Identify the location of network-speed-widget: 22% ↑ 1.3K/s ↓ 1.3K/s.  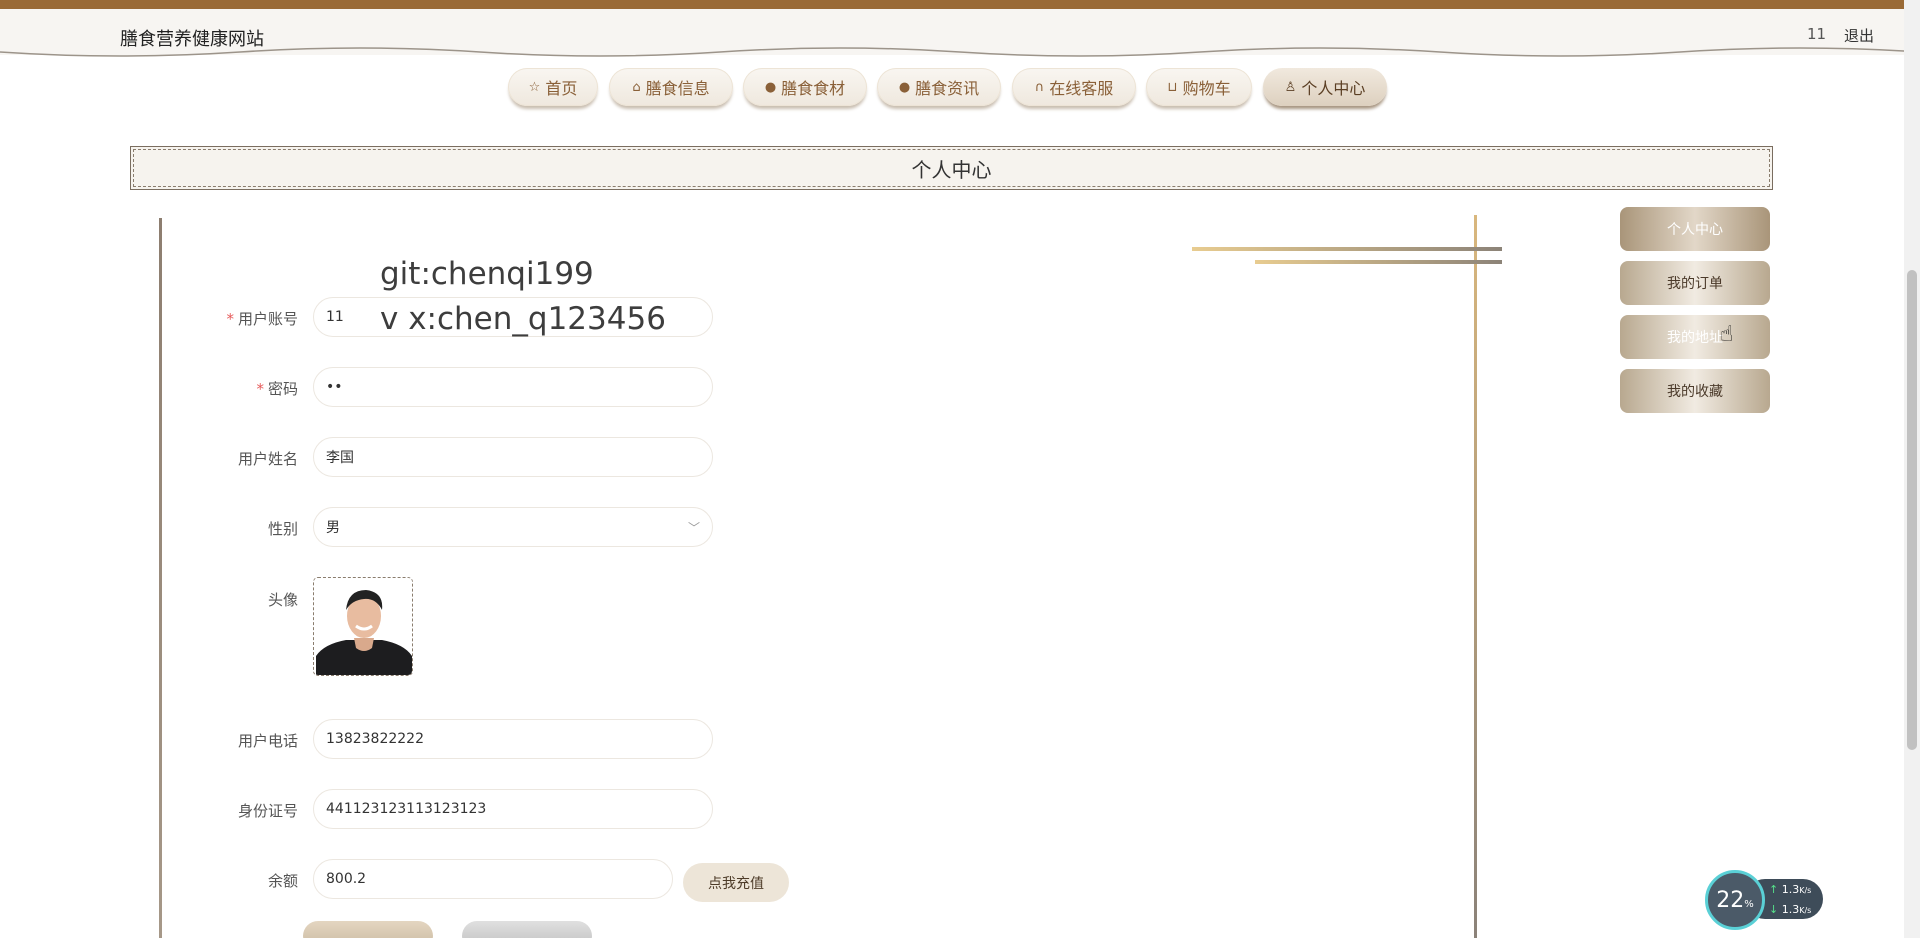
(1765, 900).